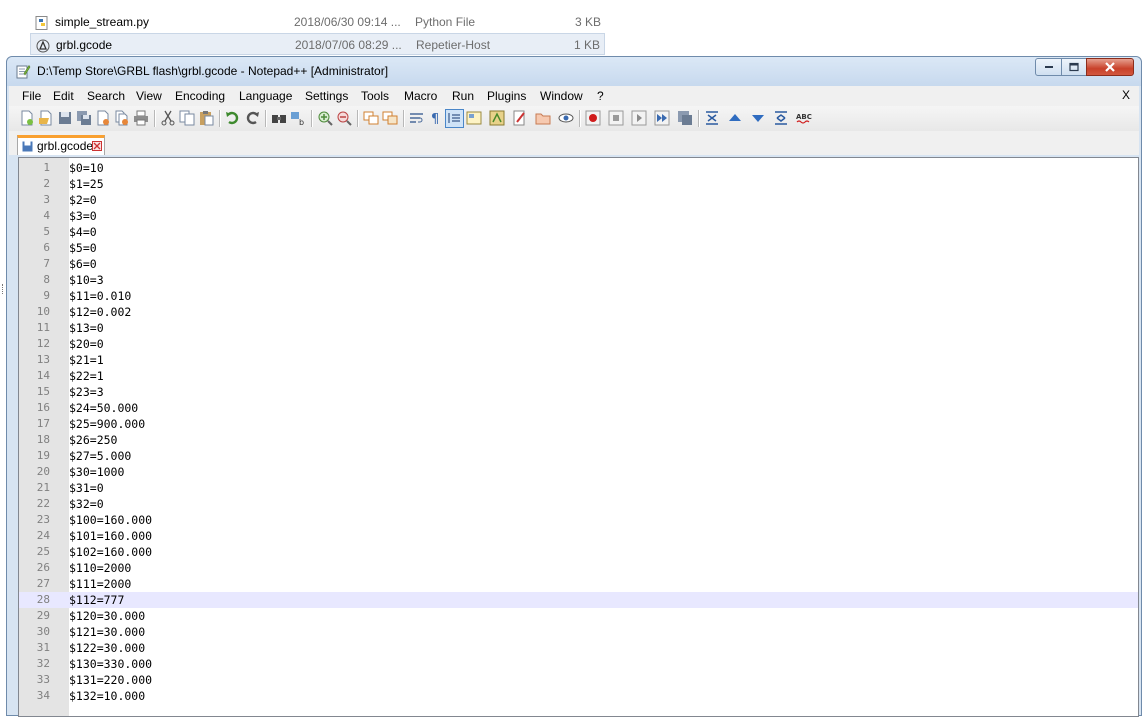 Image resolution: width=1147 pixels, height=717 pixels. I want to click on line-number: 4, so click(46, 215).